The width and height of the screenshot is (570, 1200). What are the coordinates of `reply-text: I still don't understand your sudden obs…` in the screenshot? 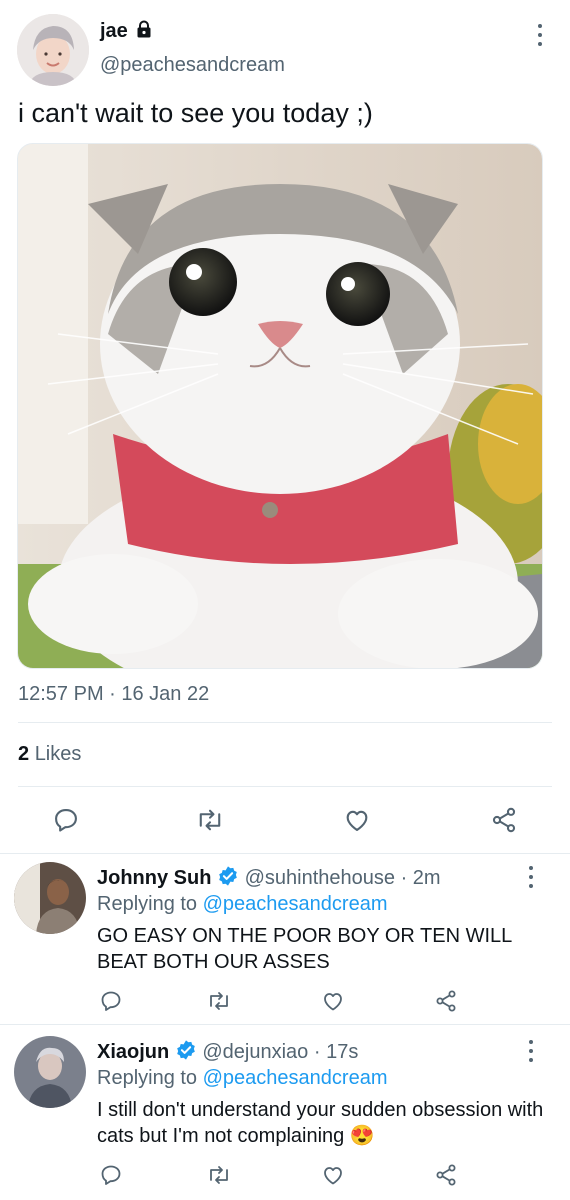 It's located at (320, 1123).